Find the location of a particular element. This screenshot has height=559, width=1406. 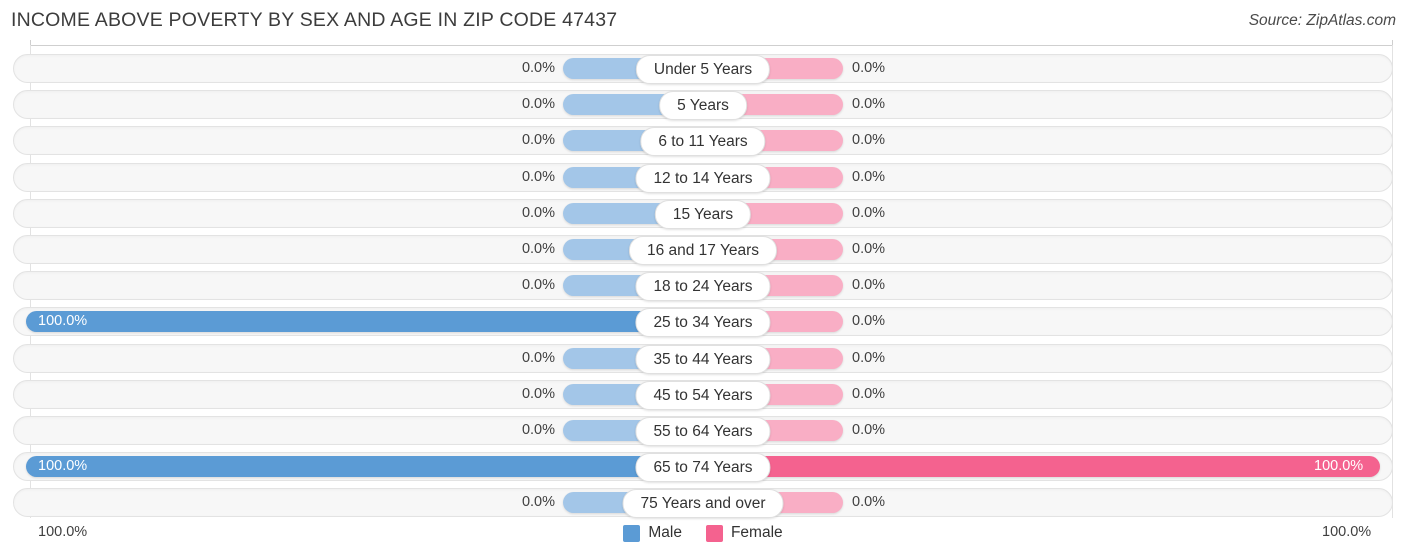

row-category-label: 16 and 17 Years is located at coordinates (703, 250).